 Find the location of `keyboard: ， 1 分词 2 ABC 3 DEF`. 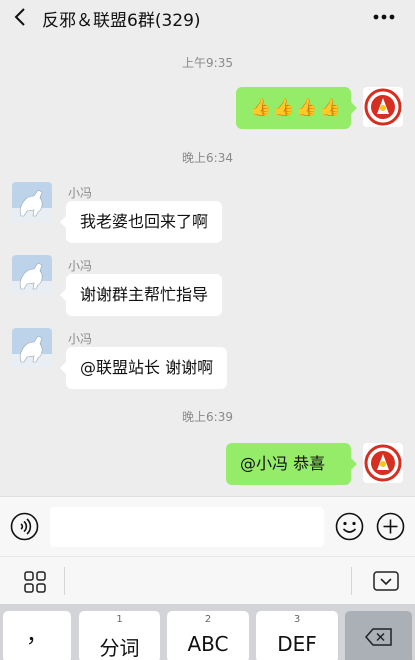

keyboard: ， 1 分词 2 ABC 3 DEF is located at coordinates (207, 632).